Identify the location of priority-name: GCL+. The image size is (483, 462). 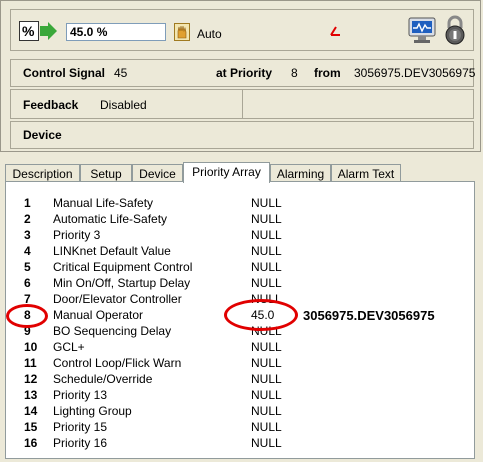
(69, 347).